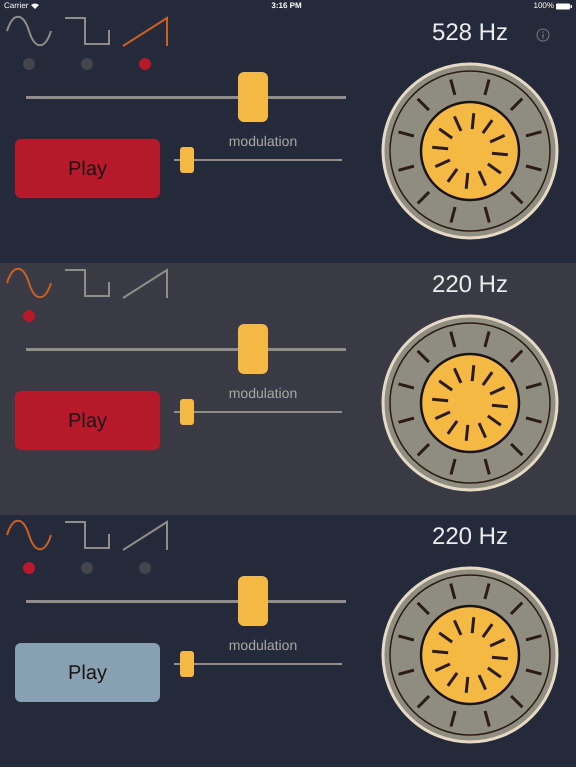  Describe the element at coordinates (16, 6) in the screenshot. I see `carrier-name: Carrier` at that location.